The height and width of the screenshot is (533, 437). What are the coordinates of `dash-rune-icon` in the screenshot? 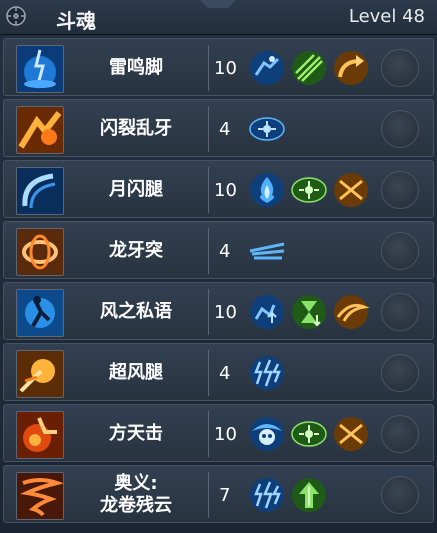 It's located at (267, 68).